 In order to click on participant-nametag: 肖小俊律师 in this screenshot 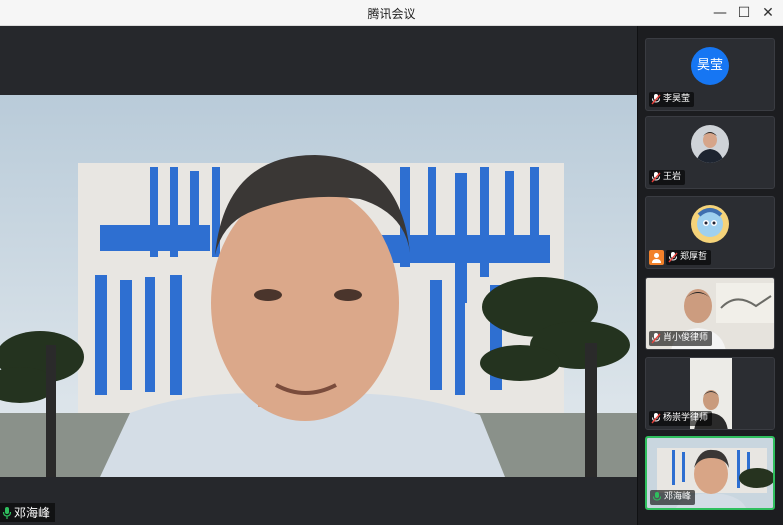, I will do `click(681, 338)`.